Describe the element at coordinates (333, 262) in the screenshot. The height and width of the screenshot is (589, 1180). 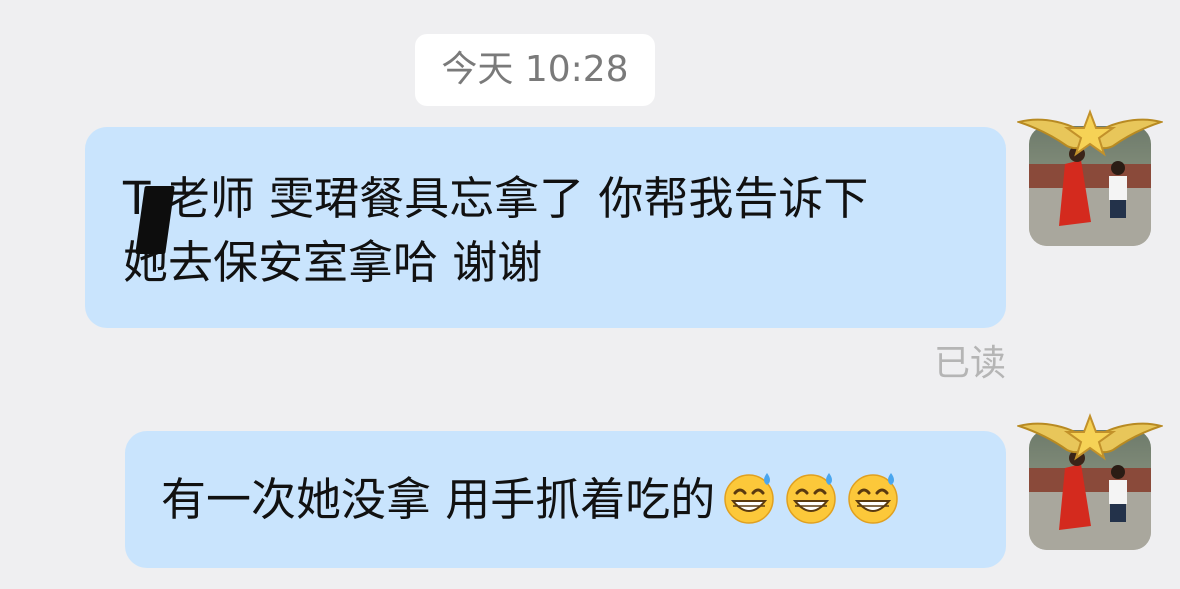
I see `message-text-line: 她去保安室拿哈 谢谢` at that location.